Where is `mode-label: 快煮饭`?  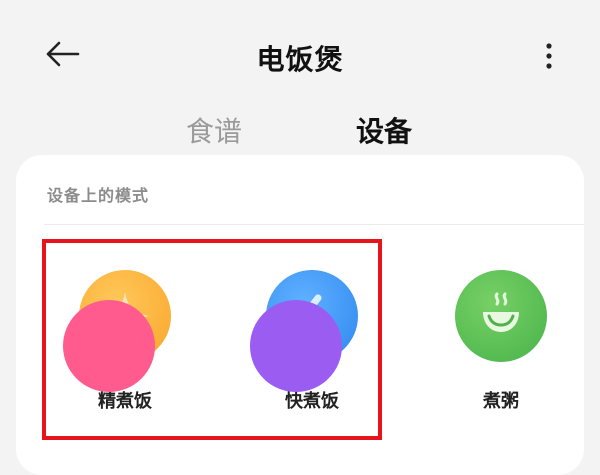 mode-label: 快煮饭 is located at coordinates (312, 401).